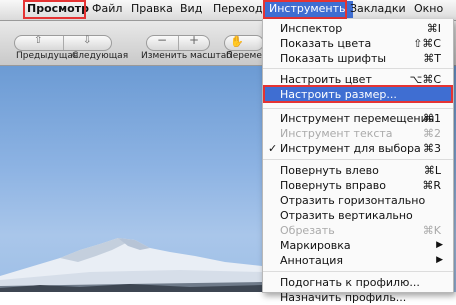 Image resolution: width=456 pixels, height=305 pixels. Describe the element at coordinates (333, 58) in the screenshot. I see `menu-item-label: Показать шрифты` at that location.